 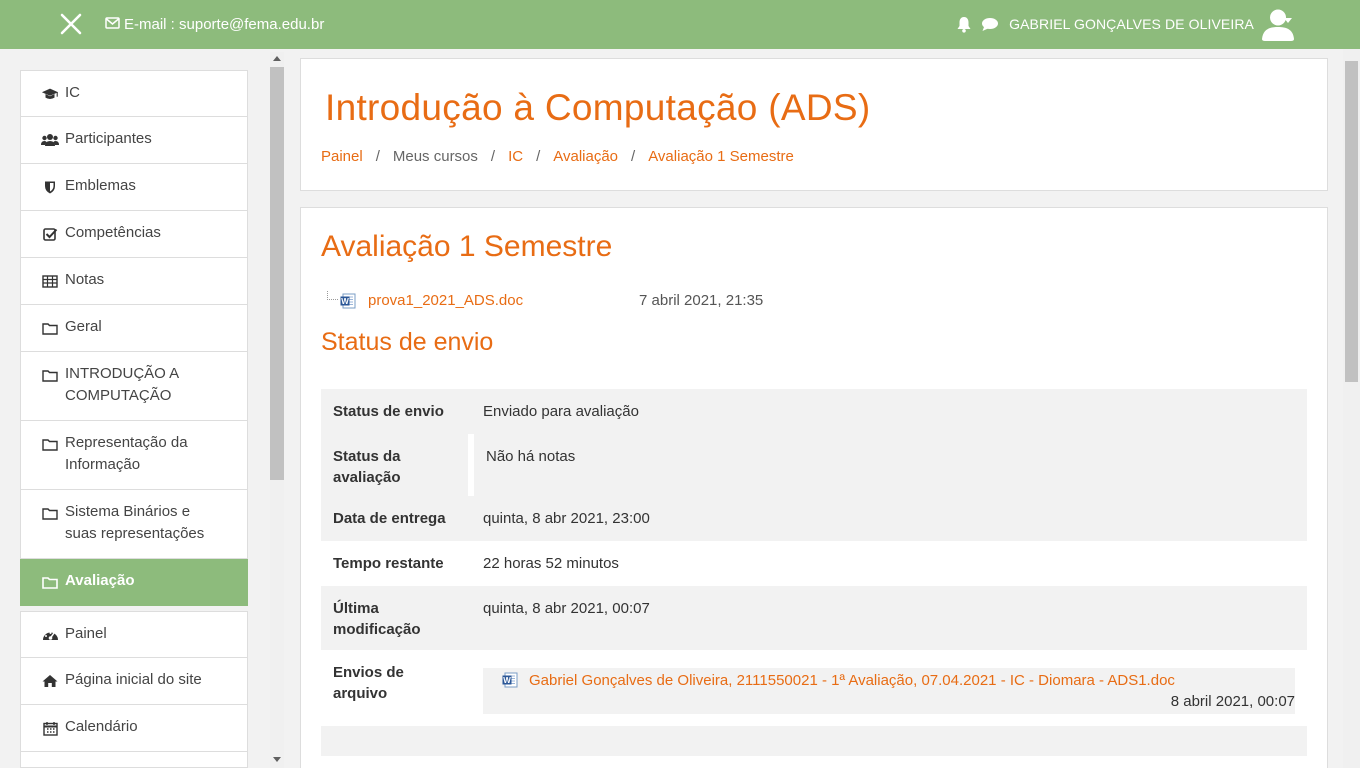 I want to click on sidebar-item-representacao: Representação da Informação, so click(x=134, y=455).